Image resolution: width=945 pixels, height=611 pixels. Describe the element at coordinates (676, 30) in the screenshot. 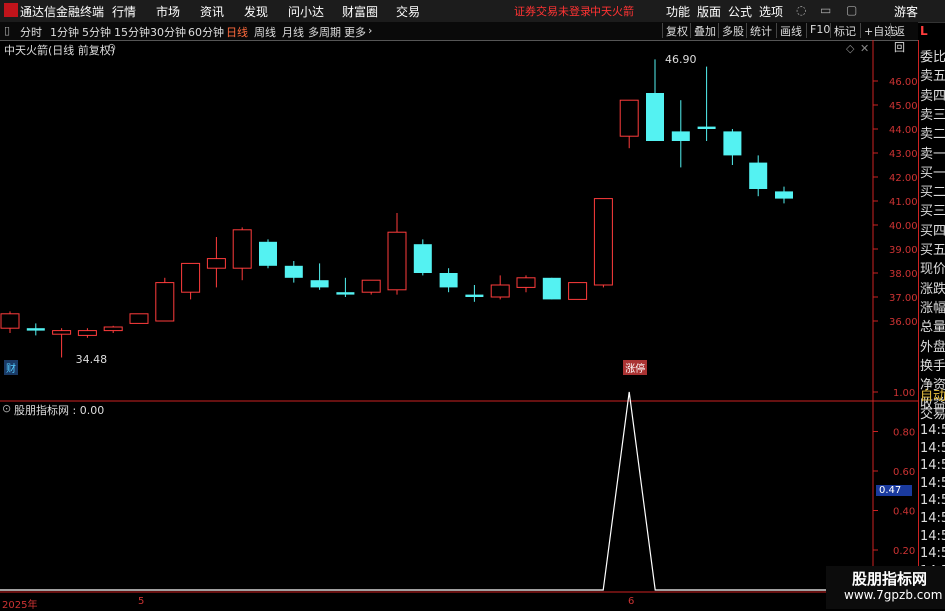

I see `tool-fuquan: 复权` at that location.